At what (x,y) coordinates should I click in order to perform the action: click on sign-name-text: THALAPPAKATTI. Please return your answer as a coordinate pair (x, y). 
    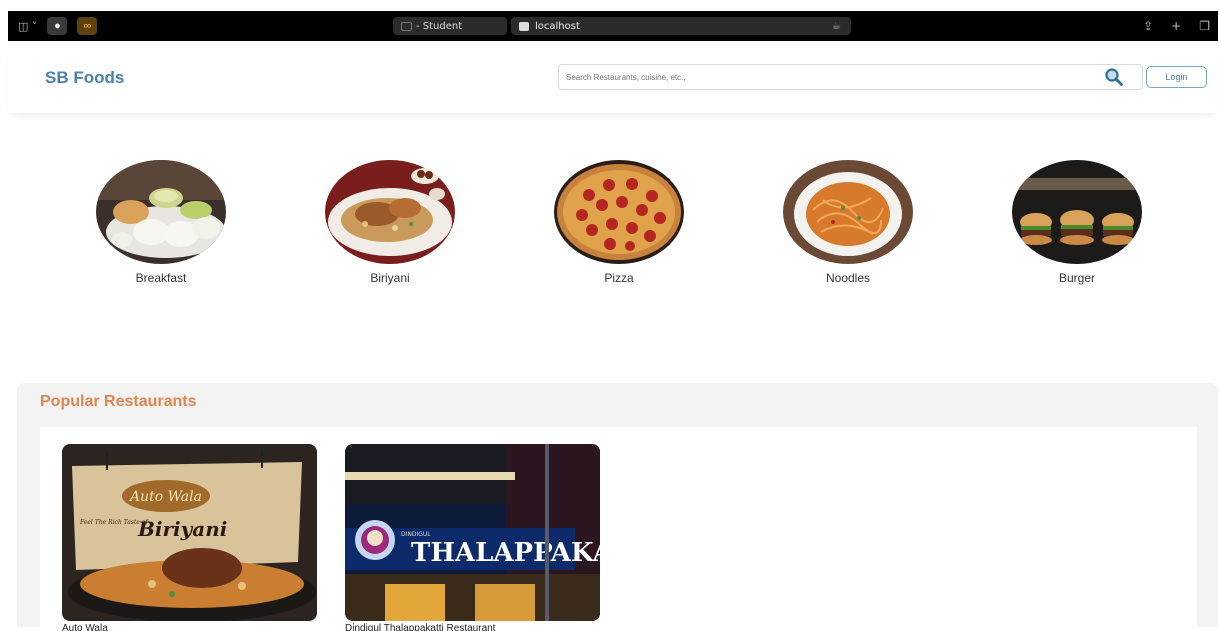
    Looking at the image, I should click on (505, 553).